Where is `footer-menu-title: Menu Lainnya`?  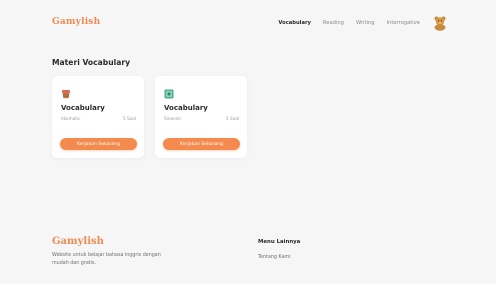
footer-menu-title: Menu Lainnya is located at coordinates (279, 242).